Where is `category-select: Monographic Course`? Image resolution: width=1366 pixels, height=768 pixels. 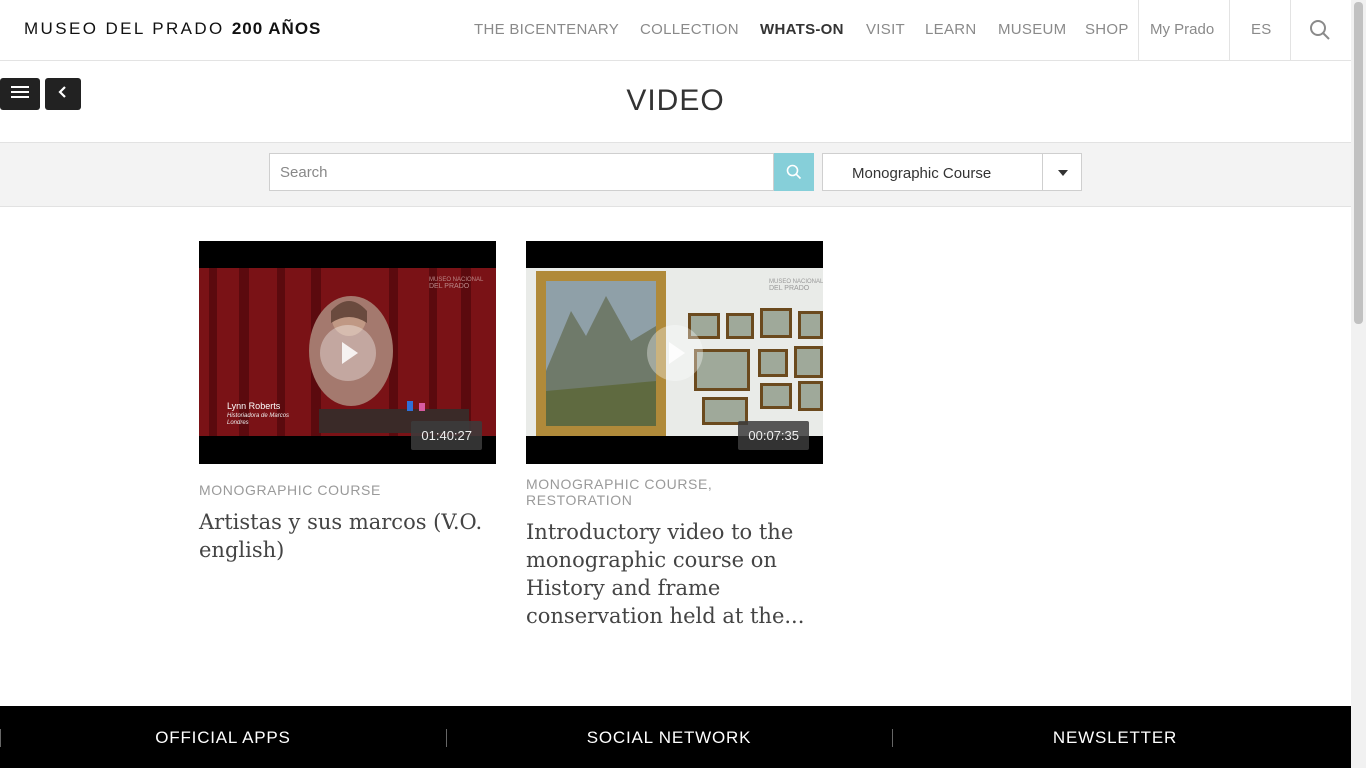 category-select: Monographic Course is located at coordinates (952, 172).